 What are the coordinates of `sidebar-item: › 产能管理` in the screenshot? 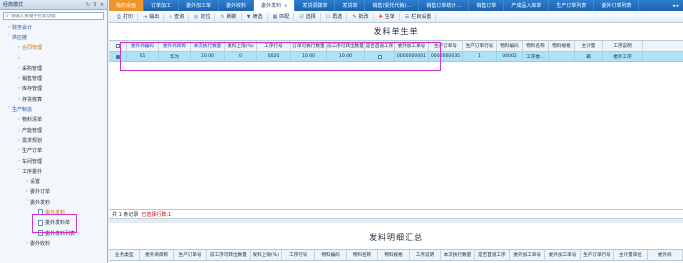 It's located at (54, 130).